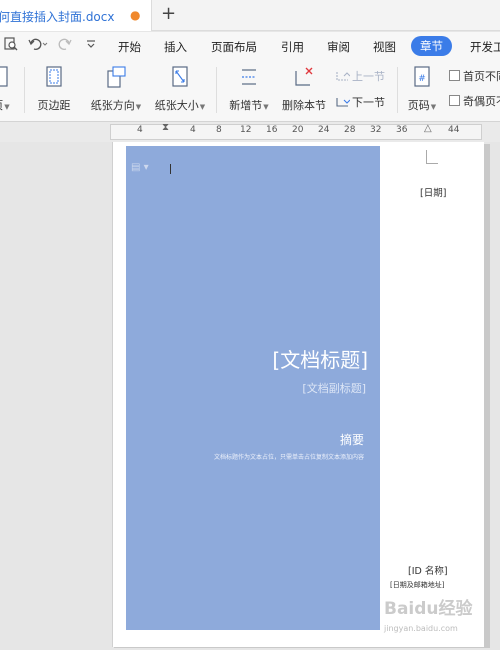 Image resolution: width=500 pixels, height=650 pixels. What do you see at coordinates (112, 105) in the screenshot?
I see `orientation-label: 纸张方向` at bounding box center [112, 105].